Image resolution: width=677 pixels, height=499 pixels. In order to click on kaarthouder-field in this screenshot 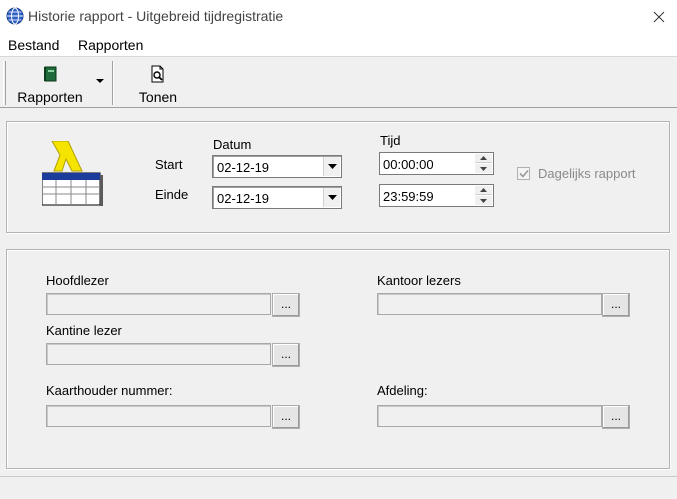, I will do `click(158, 416)`.